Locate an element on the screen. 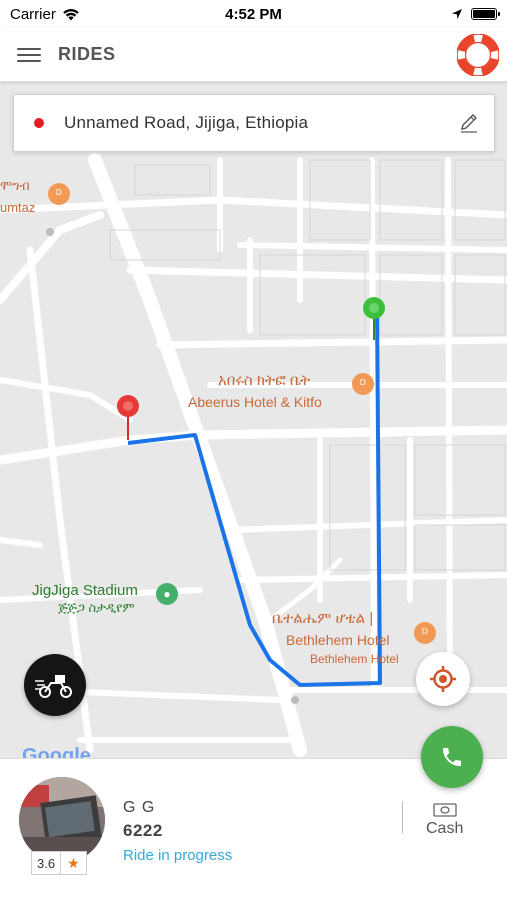  battery-icon is located at coordinates (485, 14).